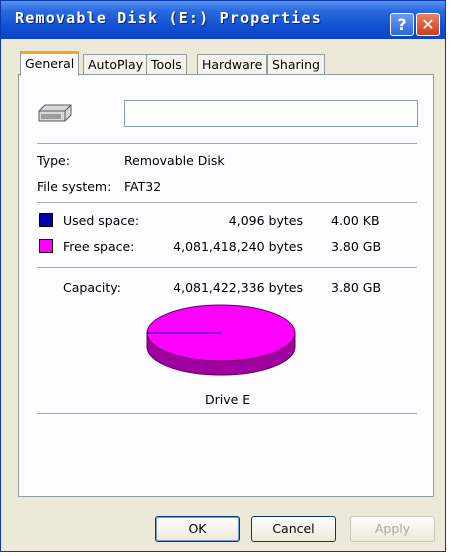 Image resolution: width=451 pixels, height=556 pixels. I want to click on filesystem-value: FAT32, so click(143, 186).